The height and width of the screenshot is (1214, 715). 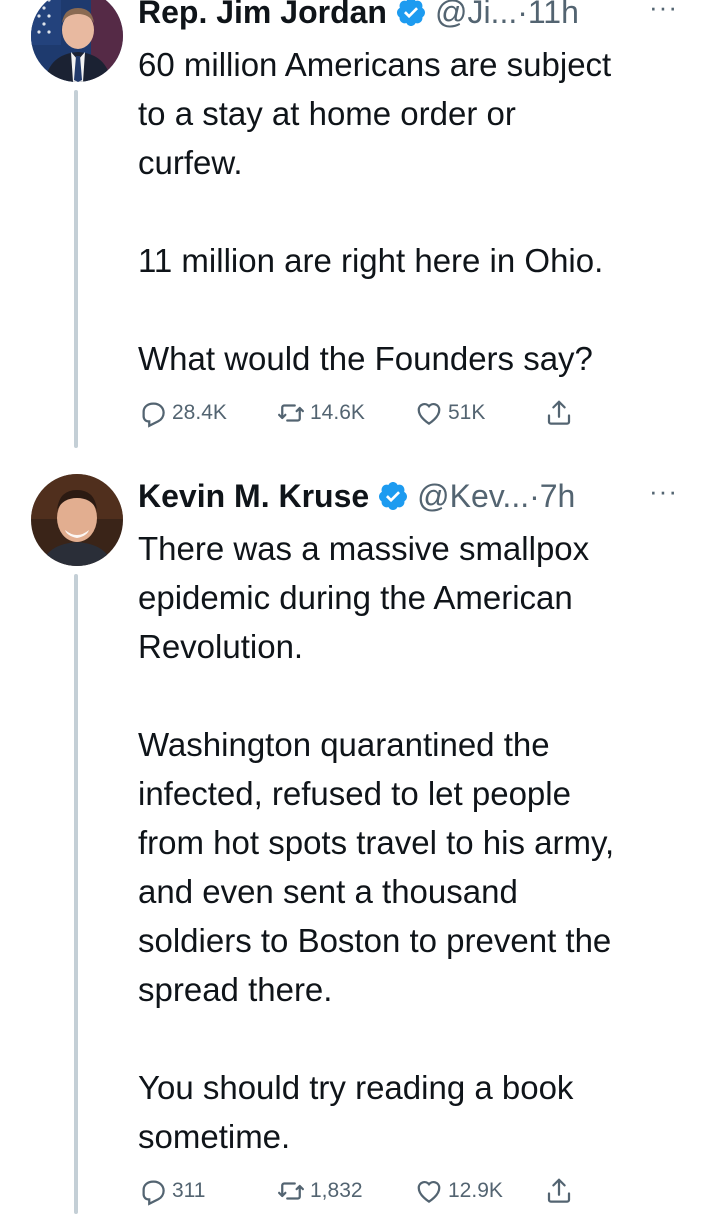 I want to click on timestamp: 11h, so click(x=553, y=15).